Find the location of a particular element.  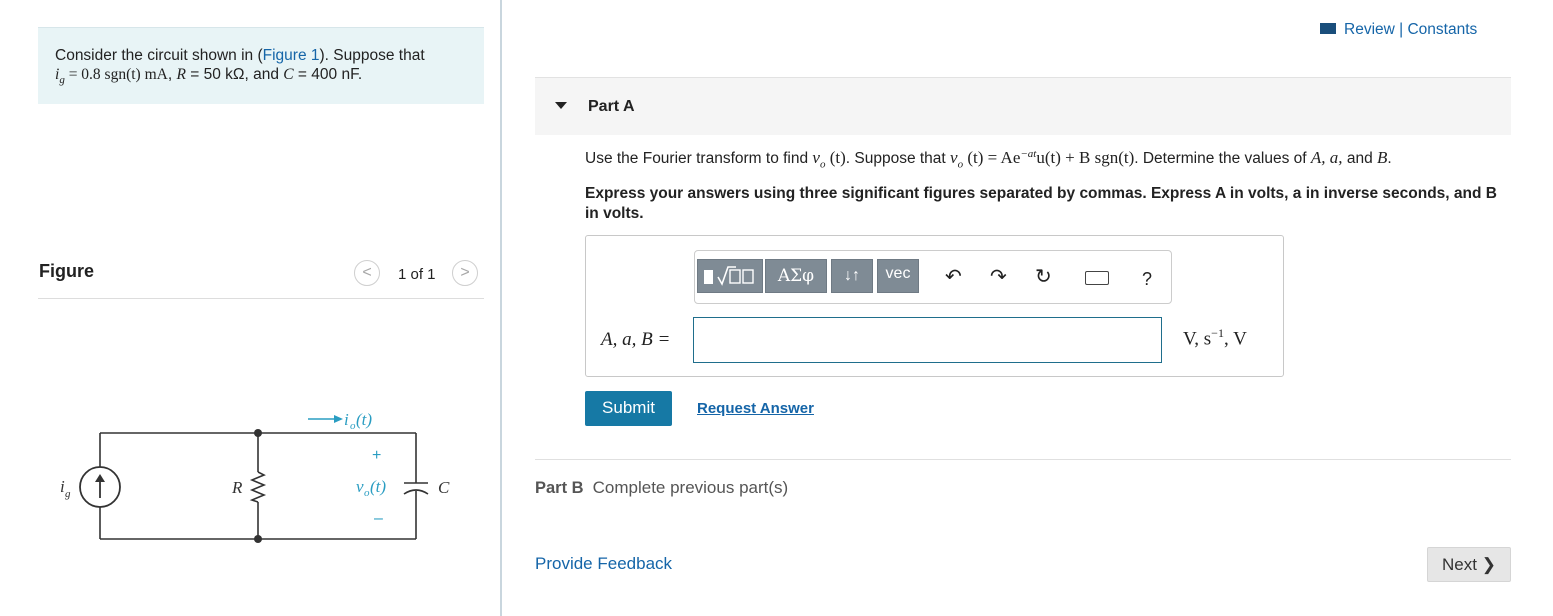

node-bottom is located at coordinates (258, 539).